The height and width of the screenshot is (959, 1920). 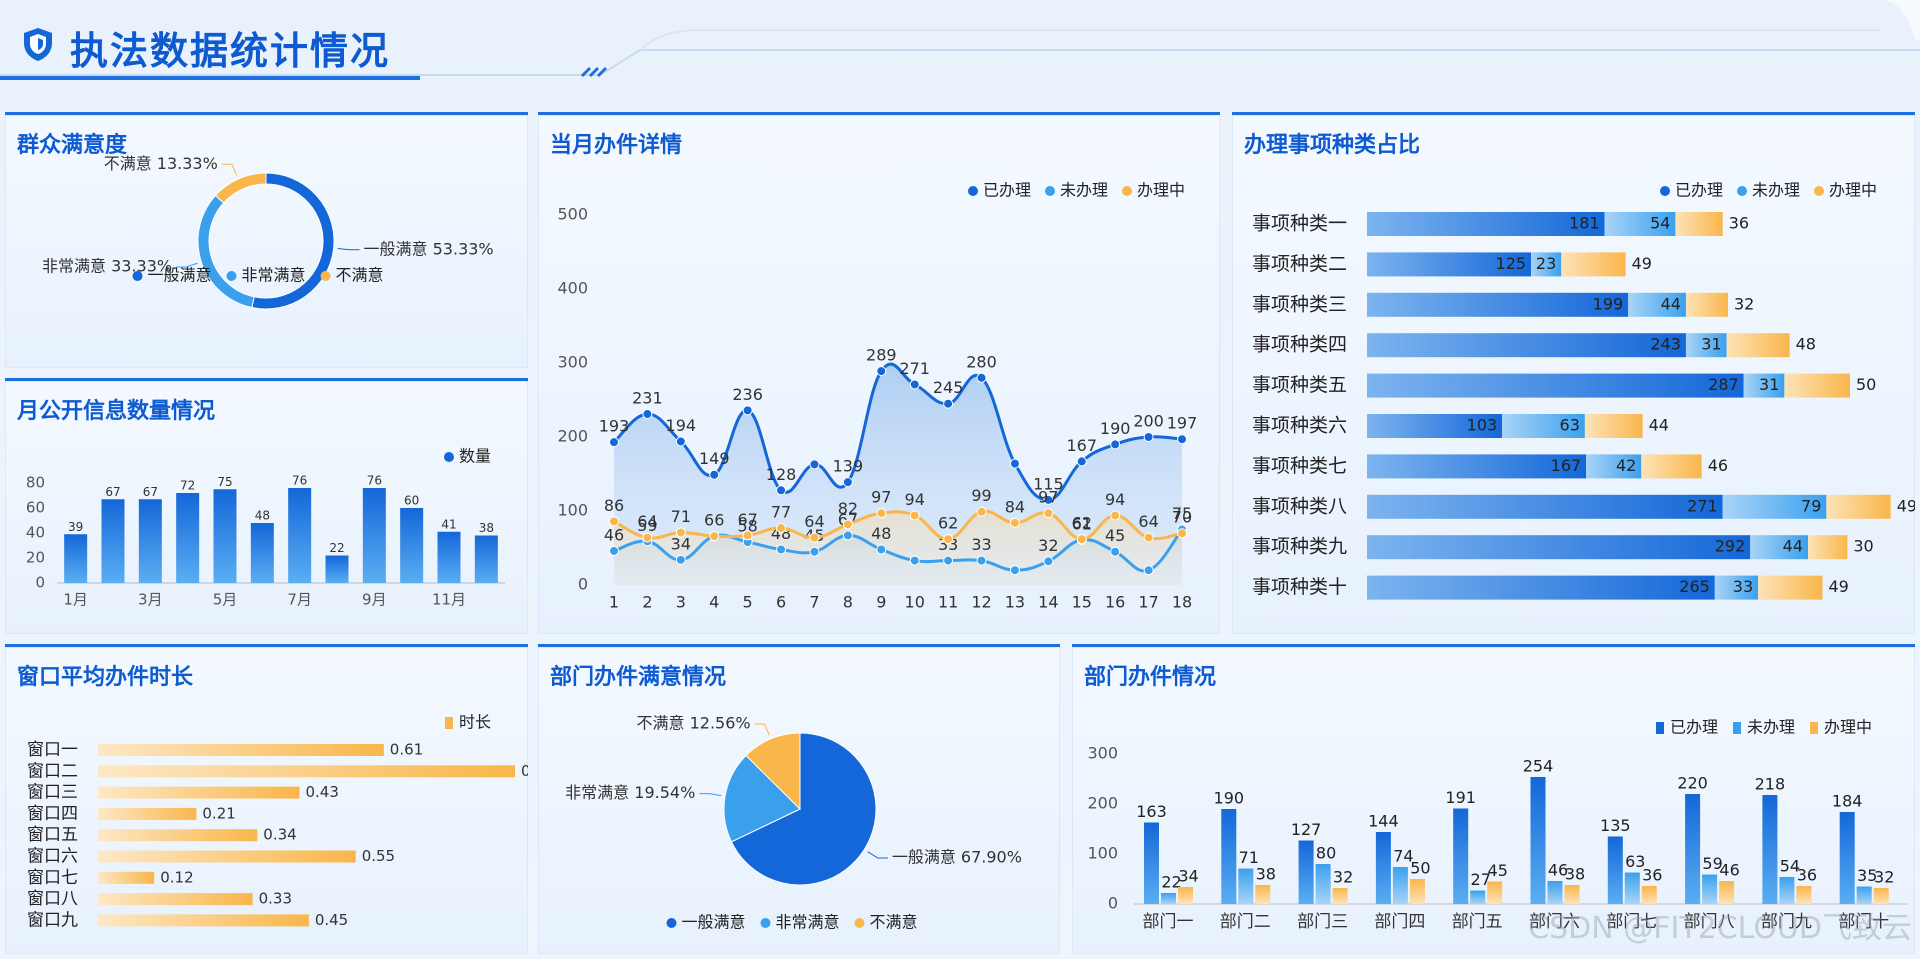 I want to click on data-label: 199, so click(x=1608, y=303).